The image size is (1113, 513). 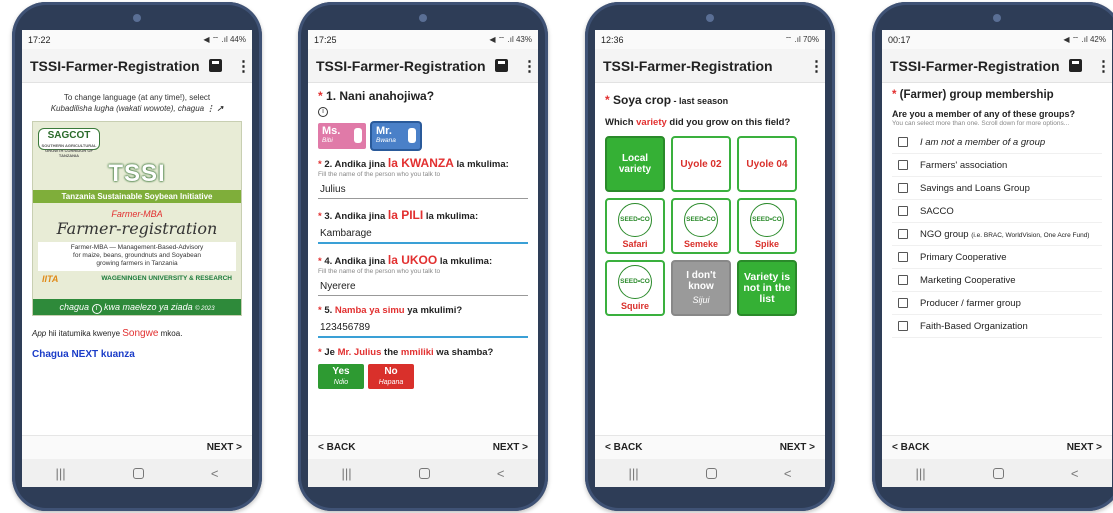 What do you see at coordinates (701, 288) in the screenshot?
I see `variety-dont-know: I don't know Sijui` at bounding box center [701, 288].